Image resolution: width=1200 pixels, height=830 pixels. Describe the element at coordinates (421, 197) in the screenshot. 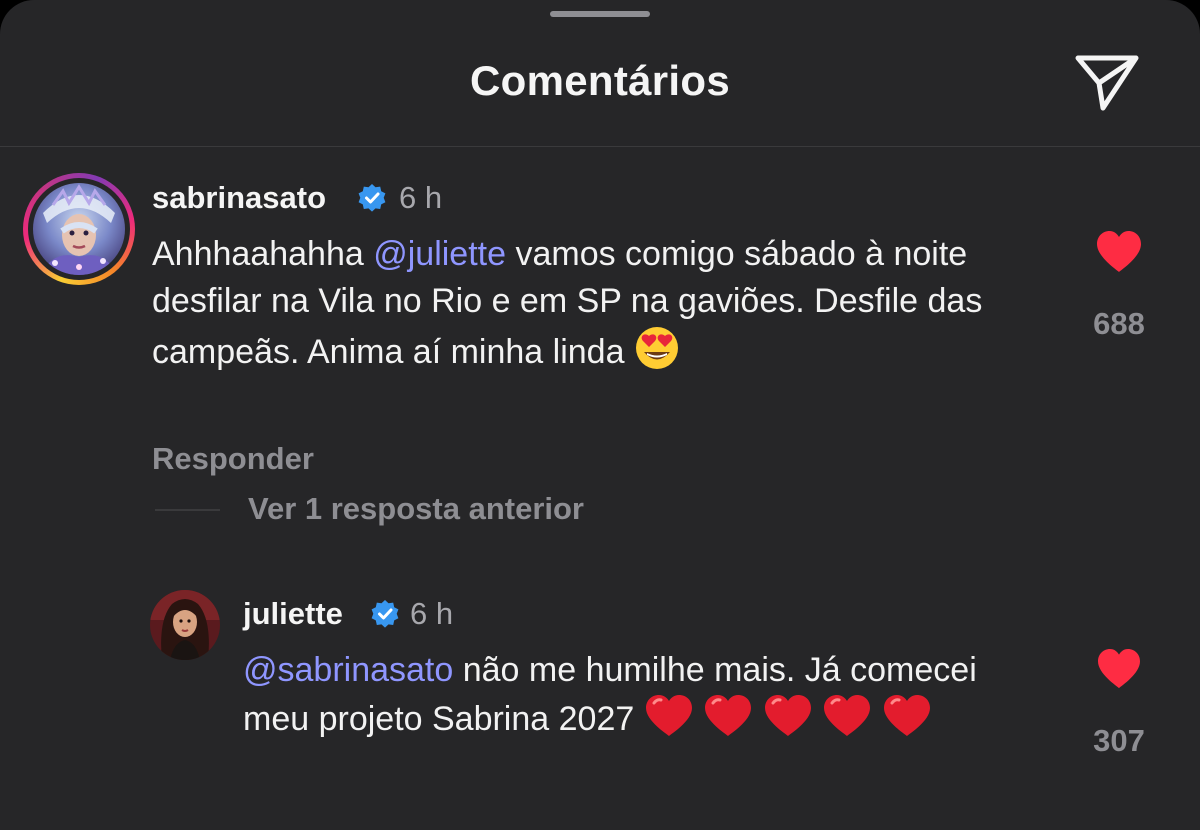

I see `comment-time: 6 h` at that location.